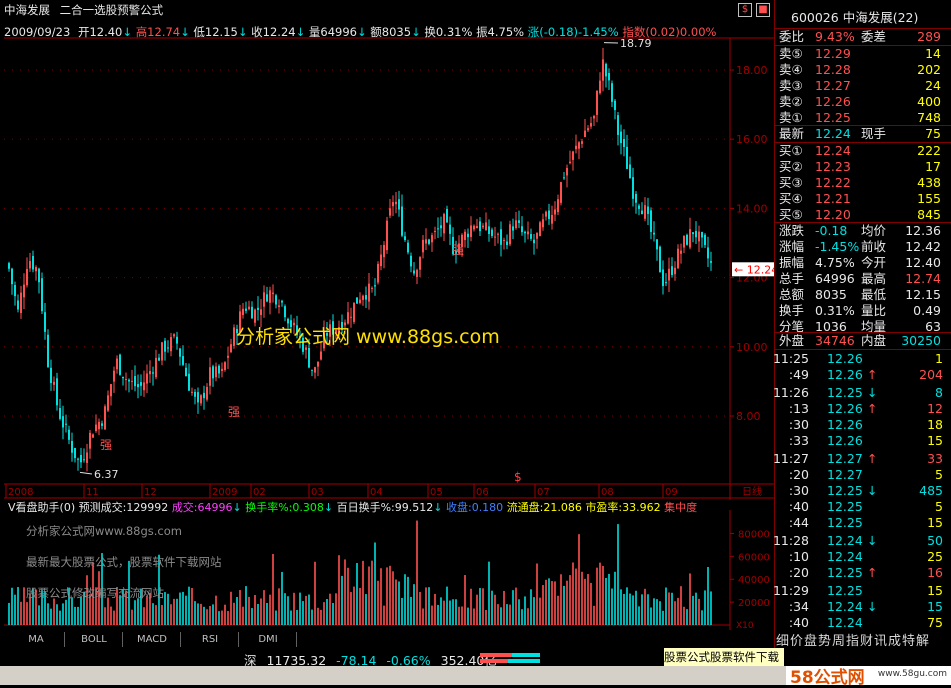 The width and height of the screenshot is (951, 688). Describe the element at coordinates (837, 247) in the screenshot. I see `stat-value: -1.45%` at that location.